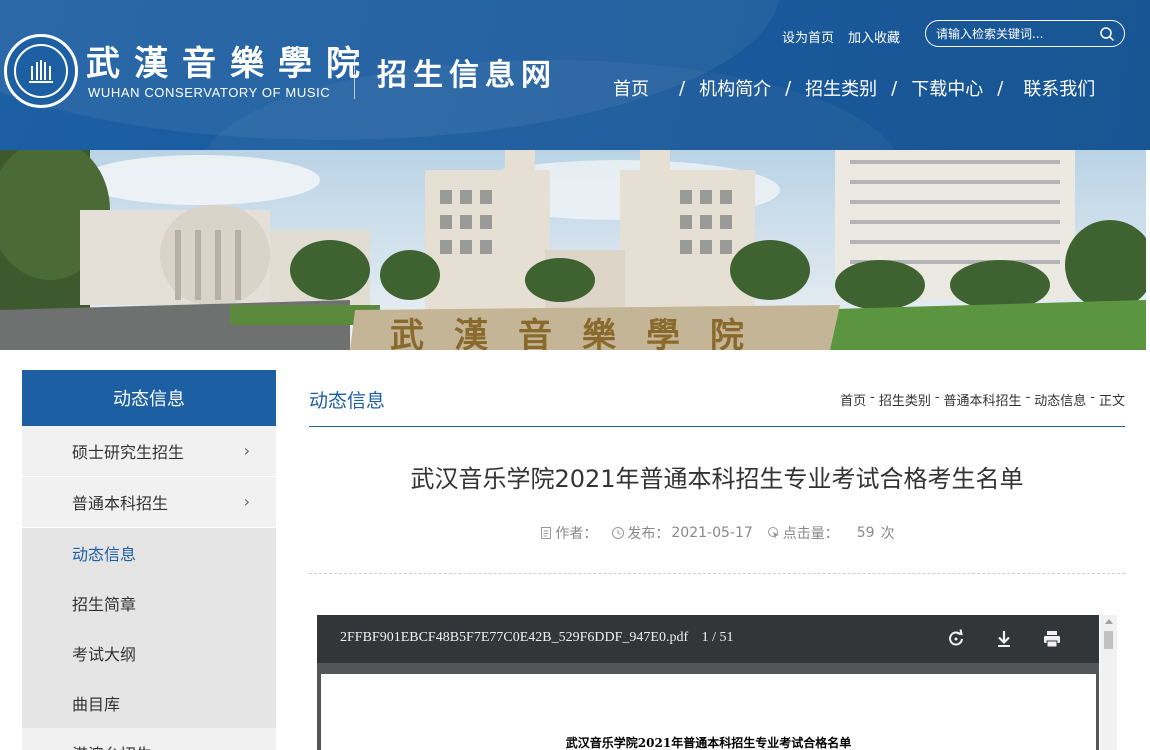 The width and height of the screenshot is (1150, 750). What do you see at coordinates (841, 36) in the screenshot?
I see `top-links: 设为首页 加入收藏` at bounding box center [841, 36].